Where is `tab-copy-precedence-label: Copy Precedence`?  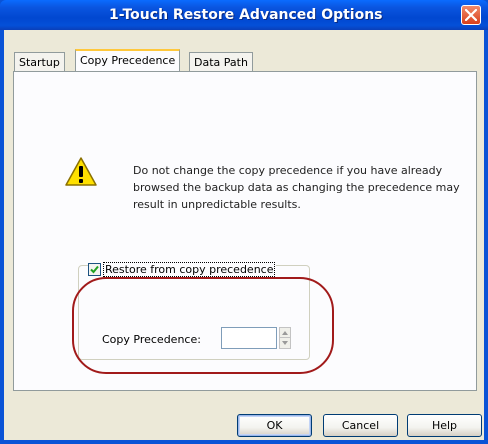 tab-copy-precedence-label: Copy Precedence is located at coordinates (128, 60).